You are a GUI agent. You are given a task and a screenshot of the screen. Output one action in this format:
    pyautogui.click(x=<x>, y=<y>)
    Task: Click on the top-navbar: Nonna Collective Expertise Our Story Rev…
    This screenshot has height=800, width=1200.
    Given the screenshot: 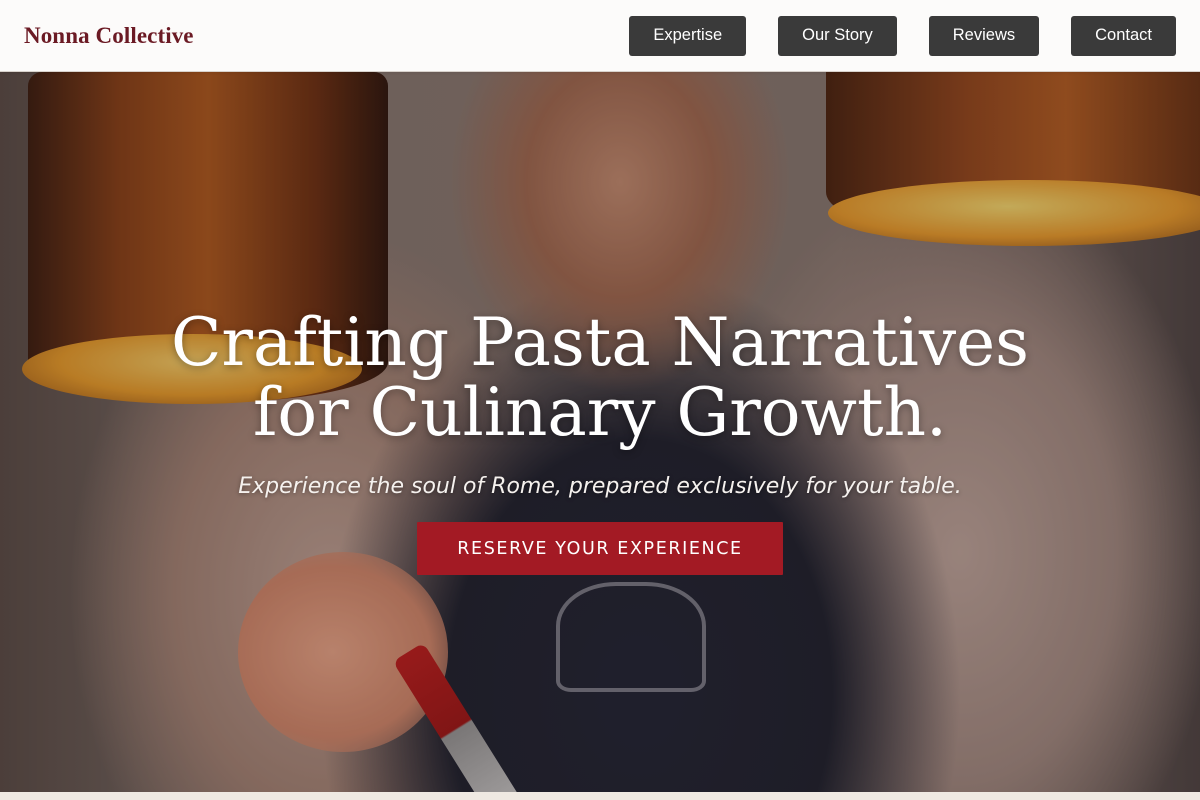 What is the action you would take?
    pyautogui.click(x=600, y=36)
    